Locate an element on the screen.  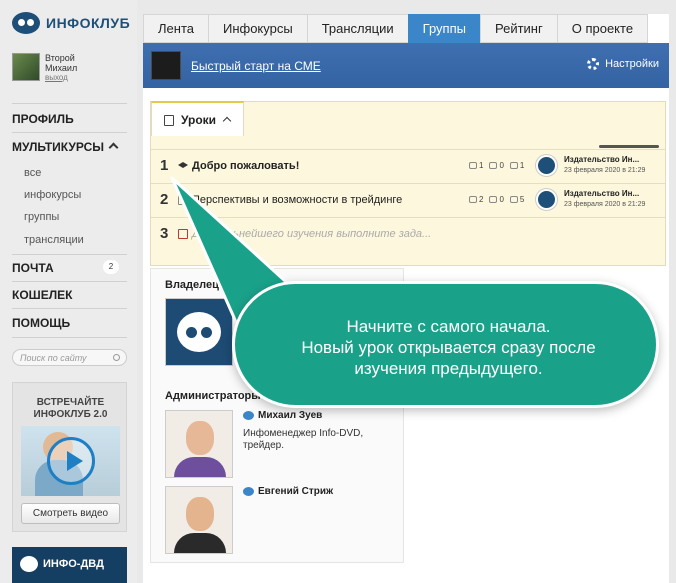
lesson-stats: 2 0 5 is located at coordinates (496, 199).